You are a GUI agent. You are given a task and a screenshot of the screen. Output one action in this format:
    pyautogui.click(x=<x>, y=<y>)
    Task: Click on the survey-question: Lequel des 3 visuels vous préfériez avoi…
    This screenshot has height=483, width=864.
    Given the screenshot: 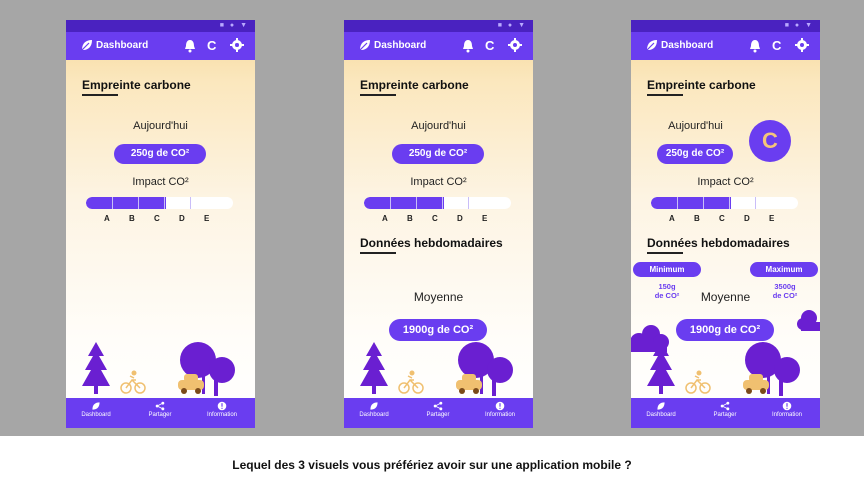 What is the action you would take?
    pyautogui.click(x=432, y=465)
    